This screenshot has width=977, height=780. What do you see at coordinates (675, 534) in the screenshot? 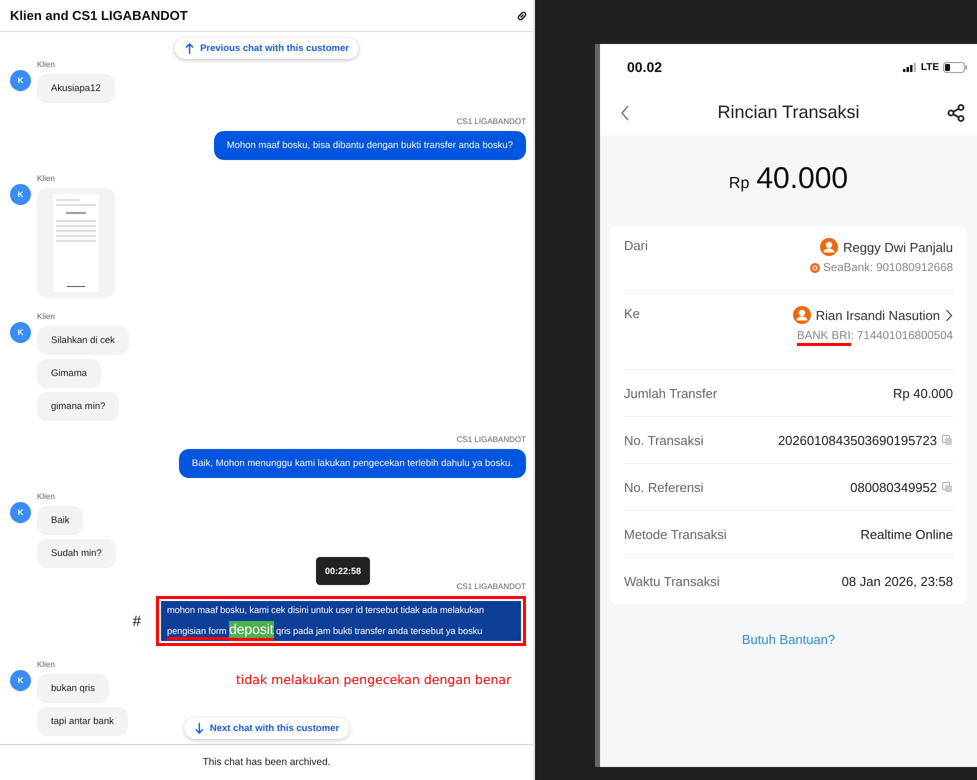
I see `detail-label: Metode Transaksi` at bounding box center [675, 534].